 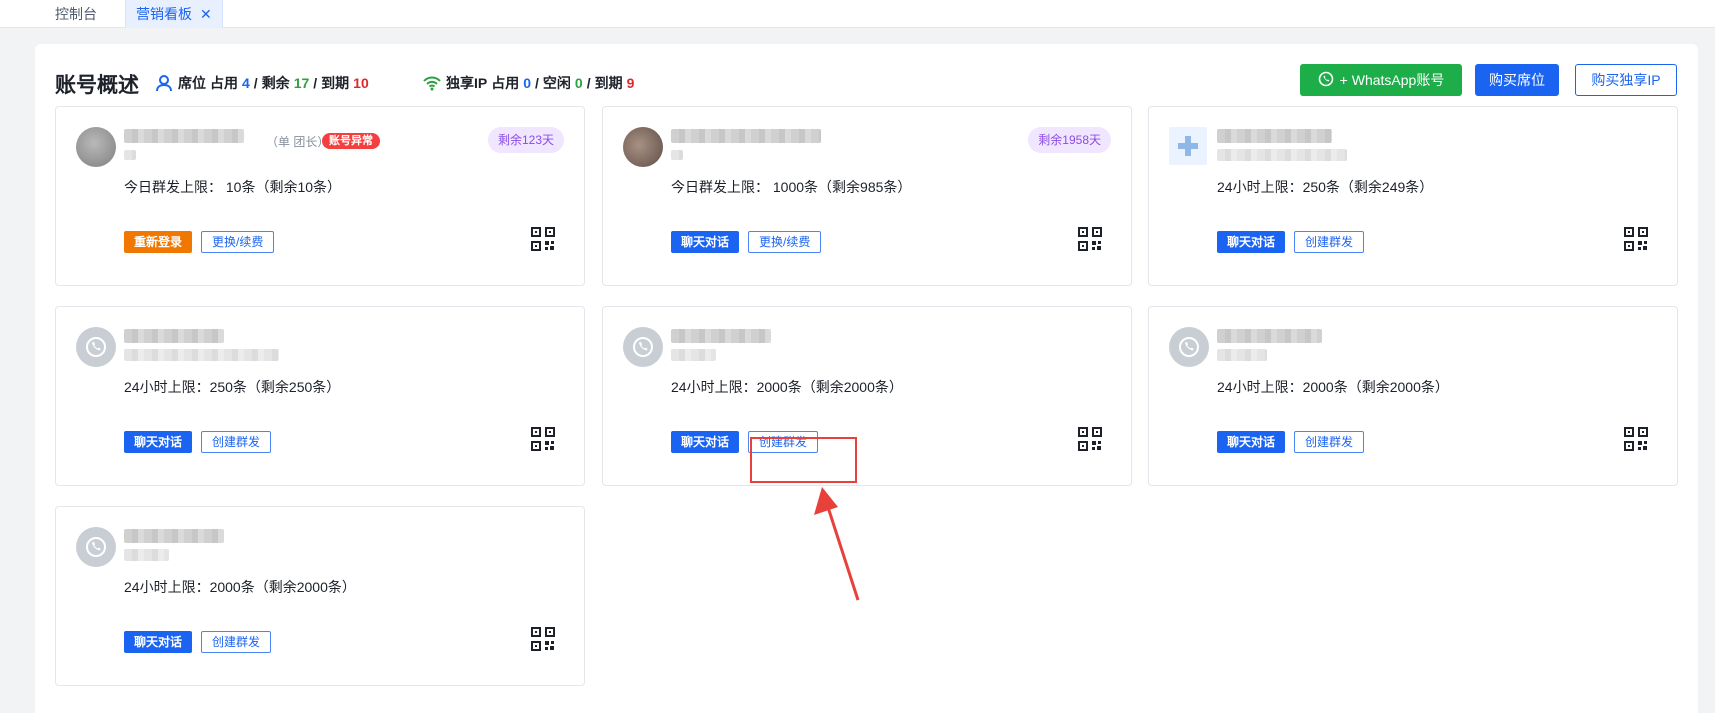 I want to click on send-limit: 24小时上限：250条（剩余250条）, so click(x=232, y=387).